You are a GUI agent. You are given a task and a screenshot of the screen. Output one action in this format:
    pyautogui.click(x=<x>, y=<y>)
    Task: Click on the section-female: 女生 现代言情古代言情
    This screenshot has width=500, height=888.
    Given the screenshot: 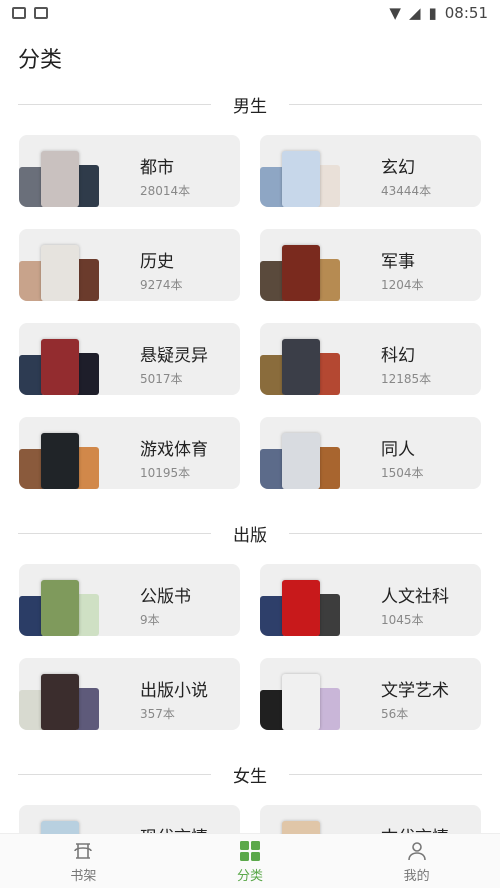 What is the action you would take?
    pyautogui.click(x=250, y=798)
    